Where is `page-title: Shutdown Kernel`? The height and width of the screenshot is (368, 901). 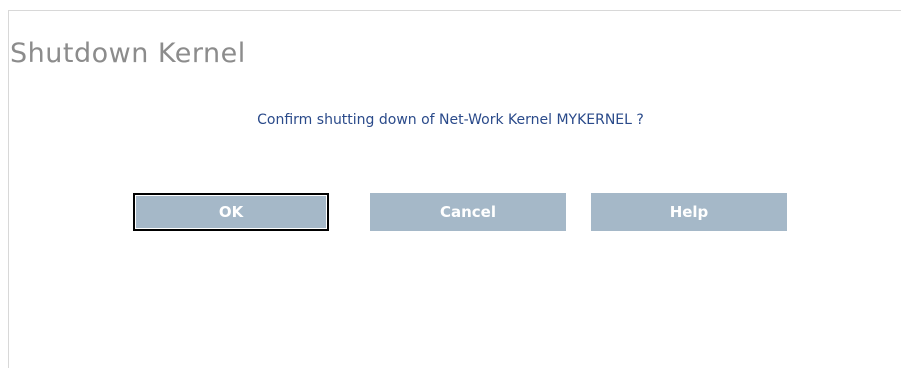
page-title: Shutdown Kernel is located at coordinates (128, 53).